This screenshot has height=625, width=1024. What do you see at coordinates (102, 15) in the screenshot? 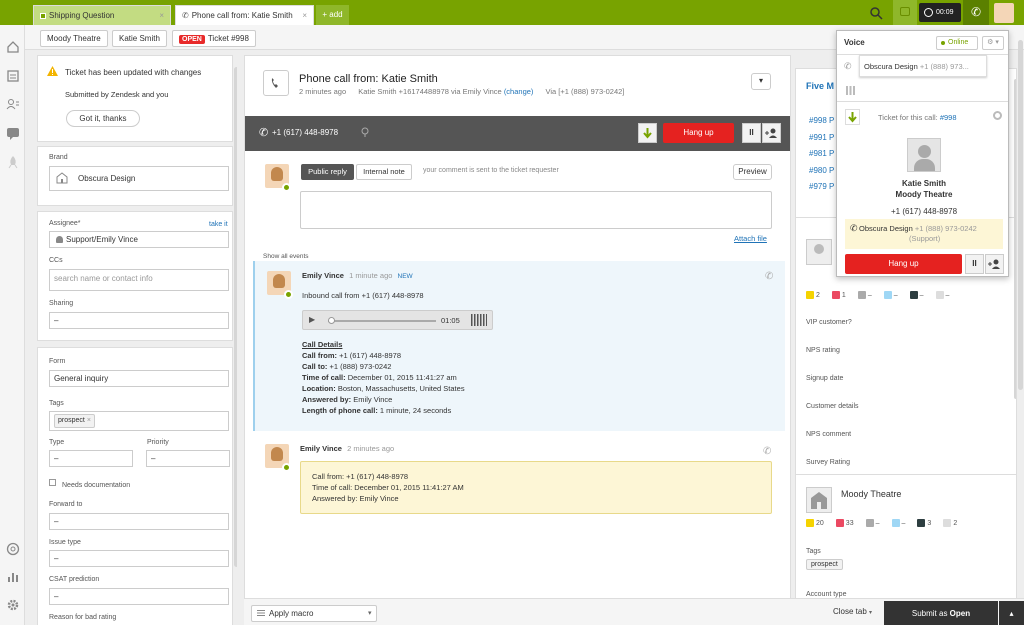
I see `tab-shipping-question: Shipping Question ×` at bounding box center [102, 15].